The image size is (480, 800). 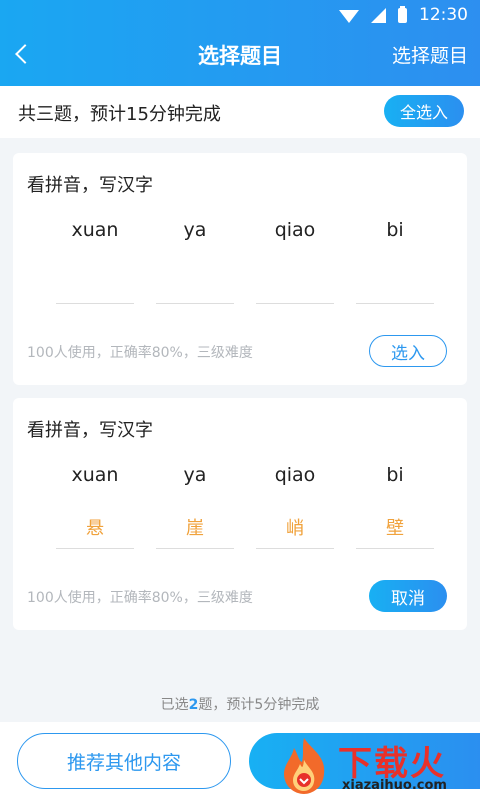 I want to click on signal-icon, so click(x=378, y=15).